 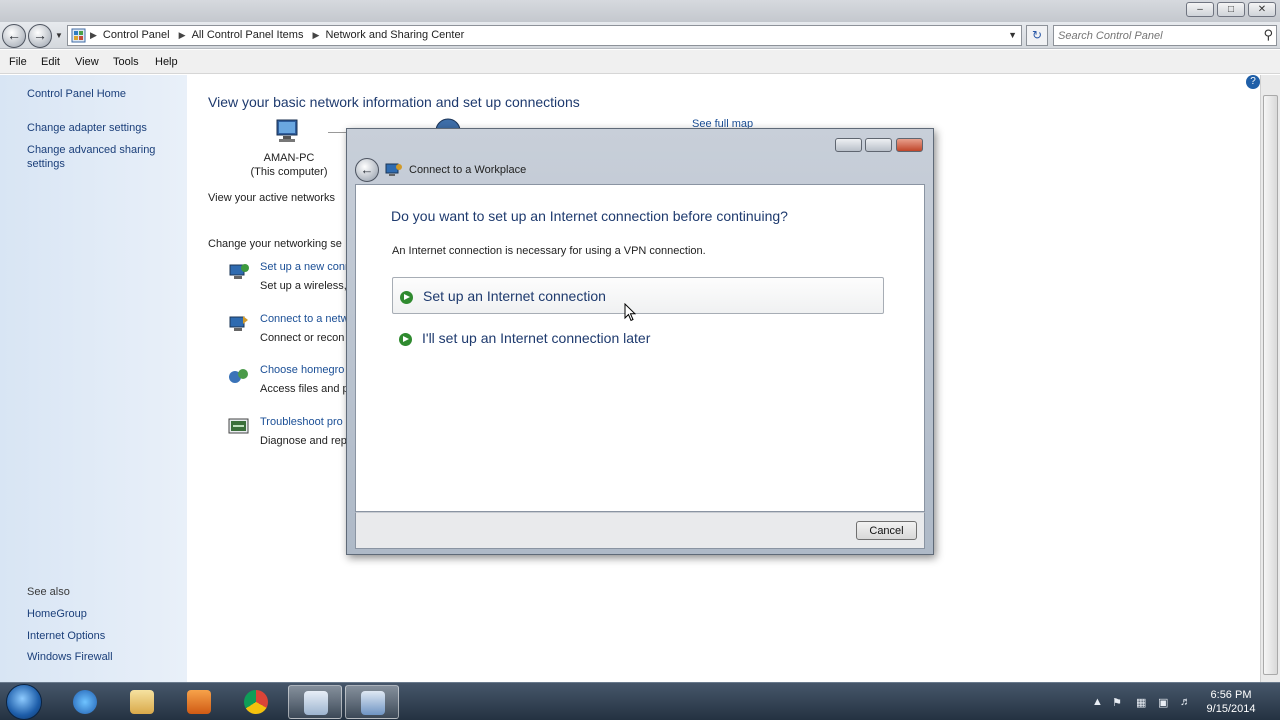 I want to click on folder-icon, so click(x=142, y=702).